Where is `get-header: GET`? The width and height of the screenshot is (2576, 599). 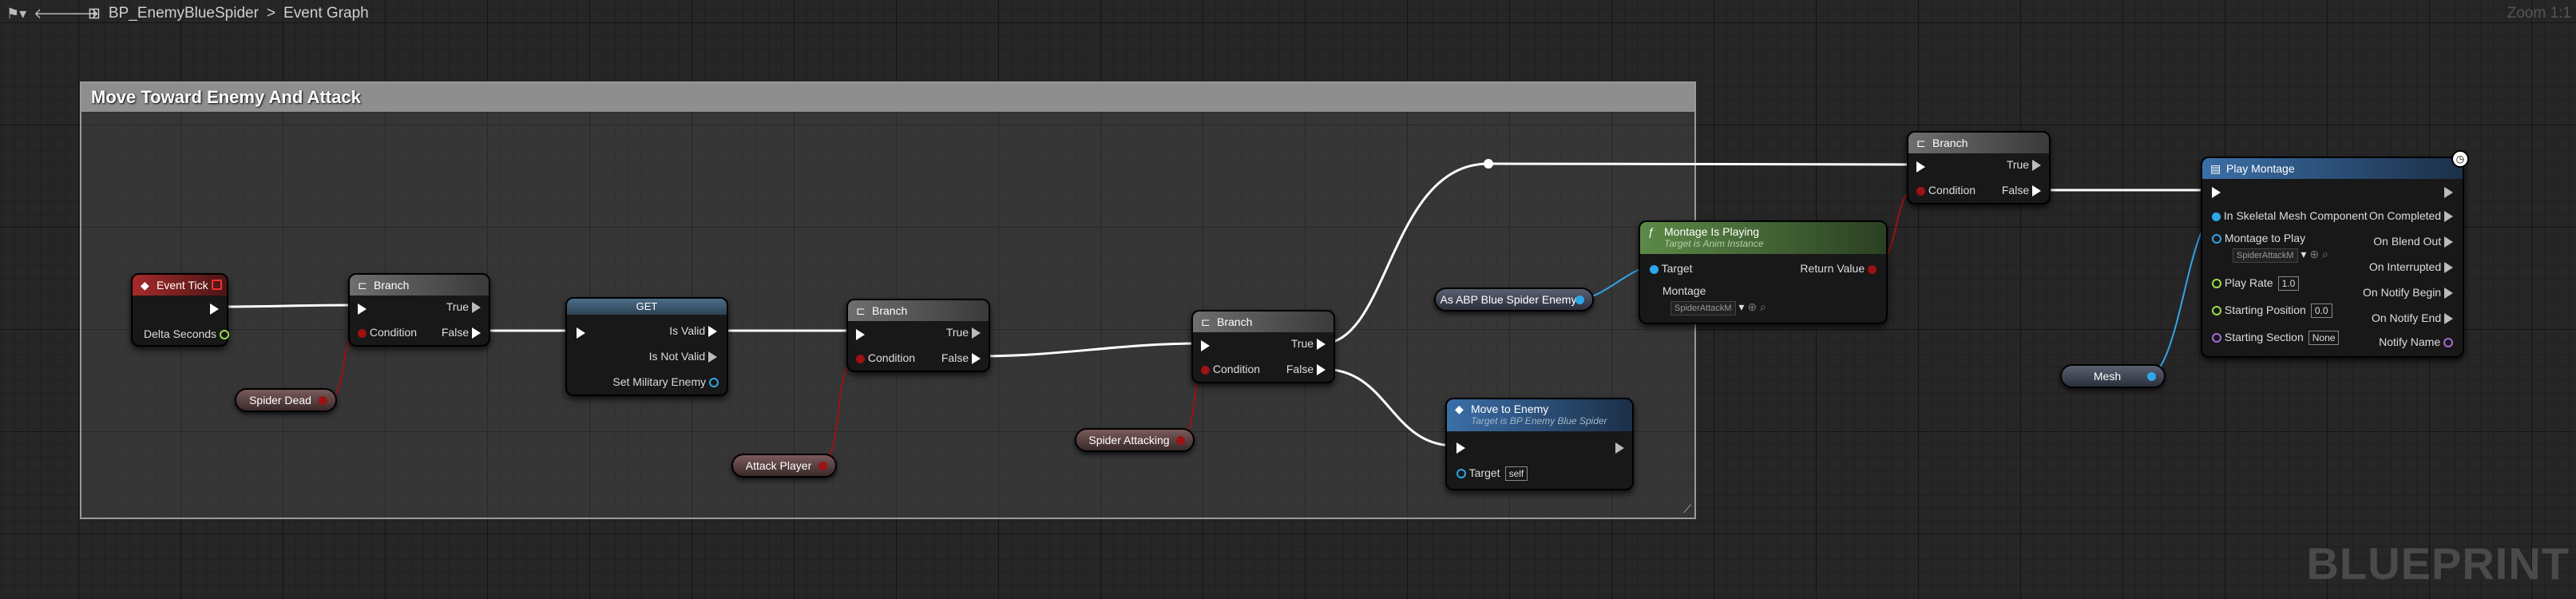
get-header: GET is located at coordinates (647, 307).